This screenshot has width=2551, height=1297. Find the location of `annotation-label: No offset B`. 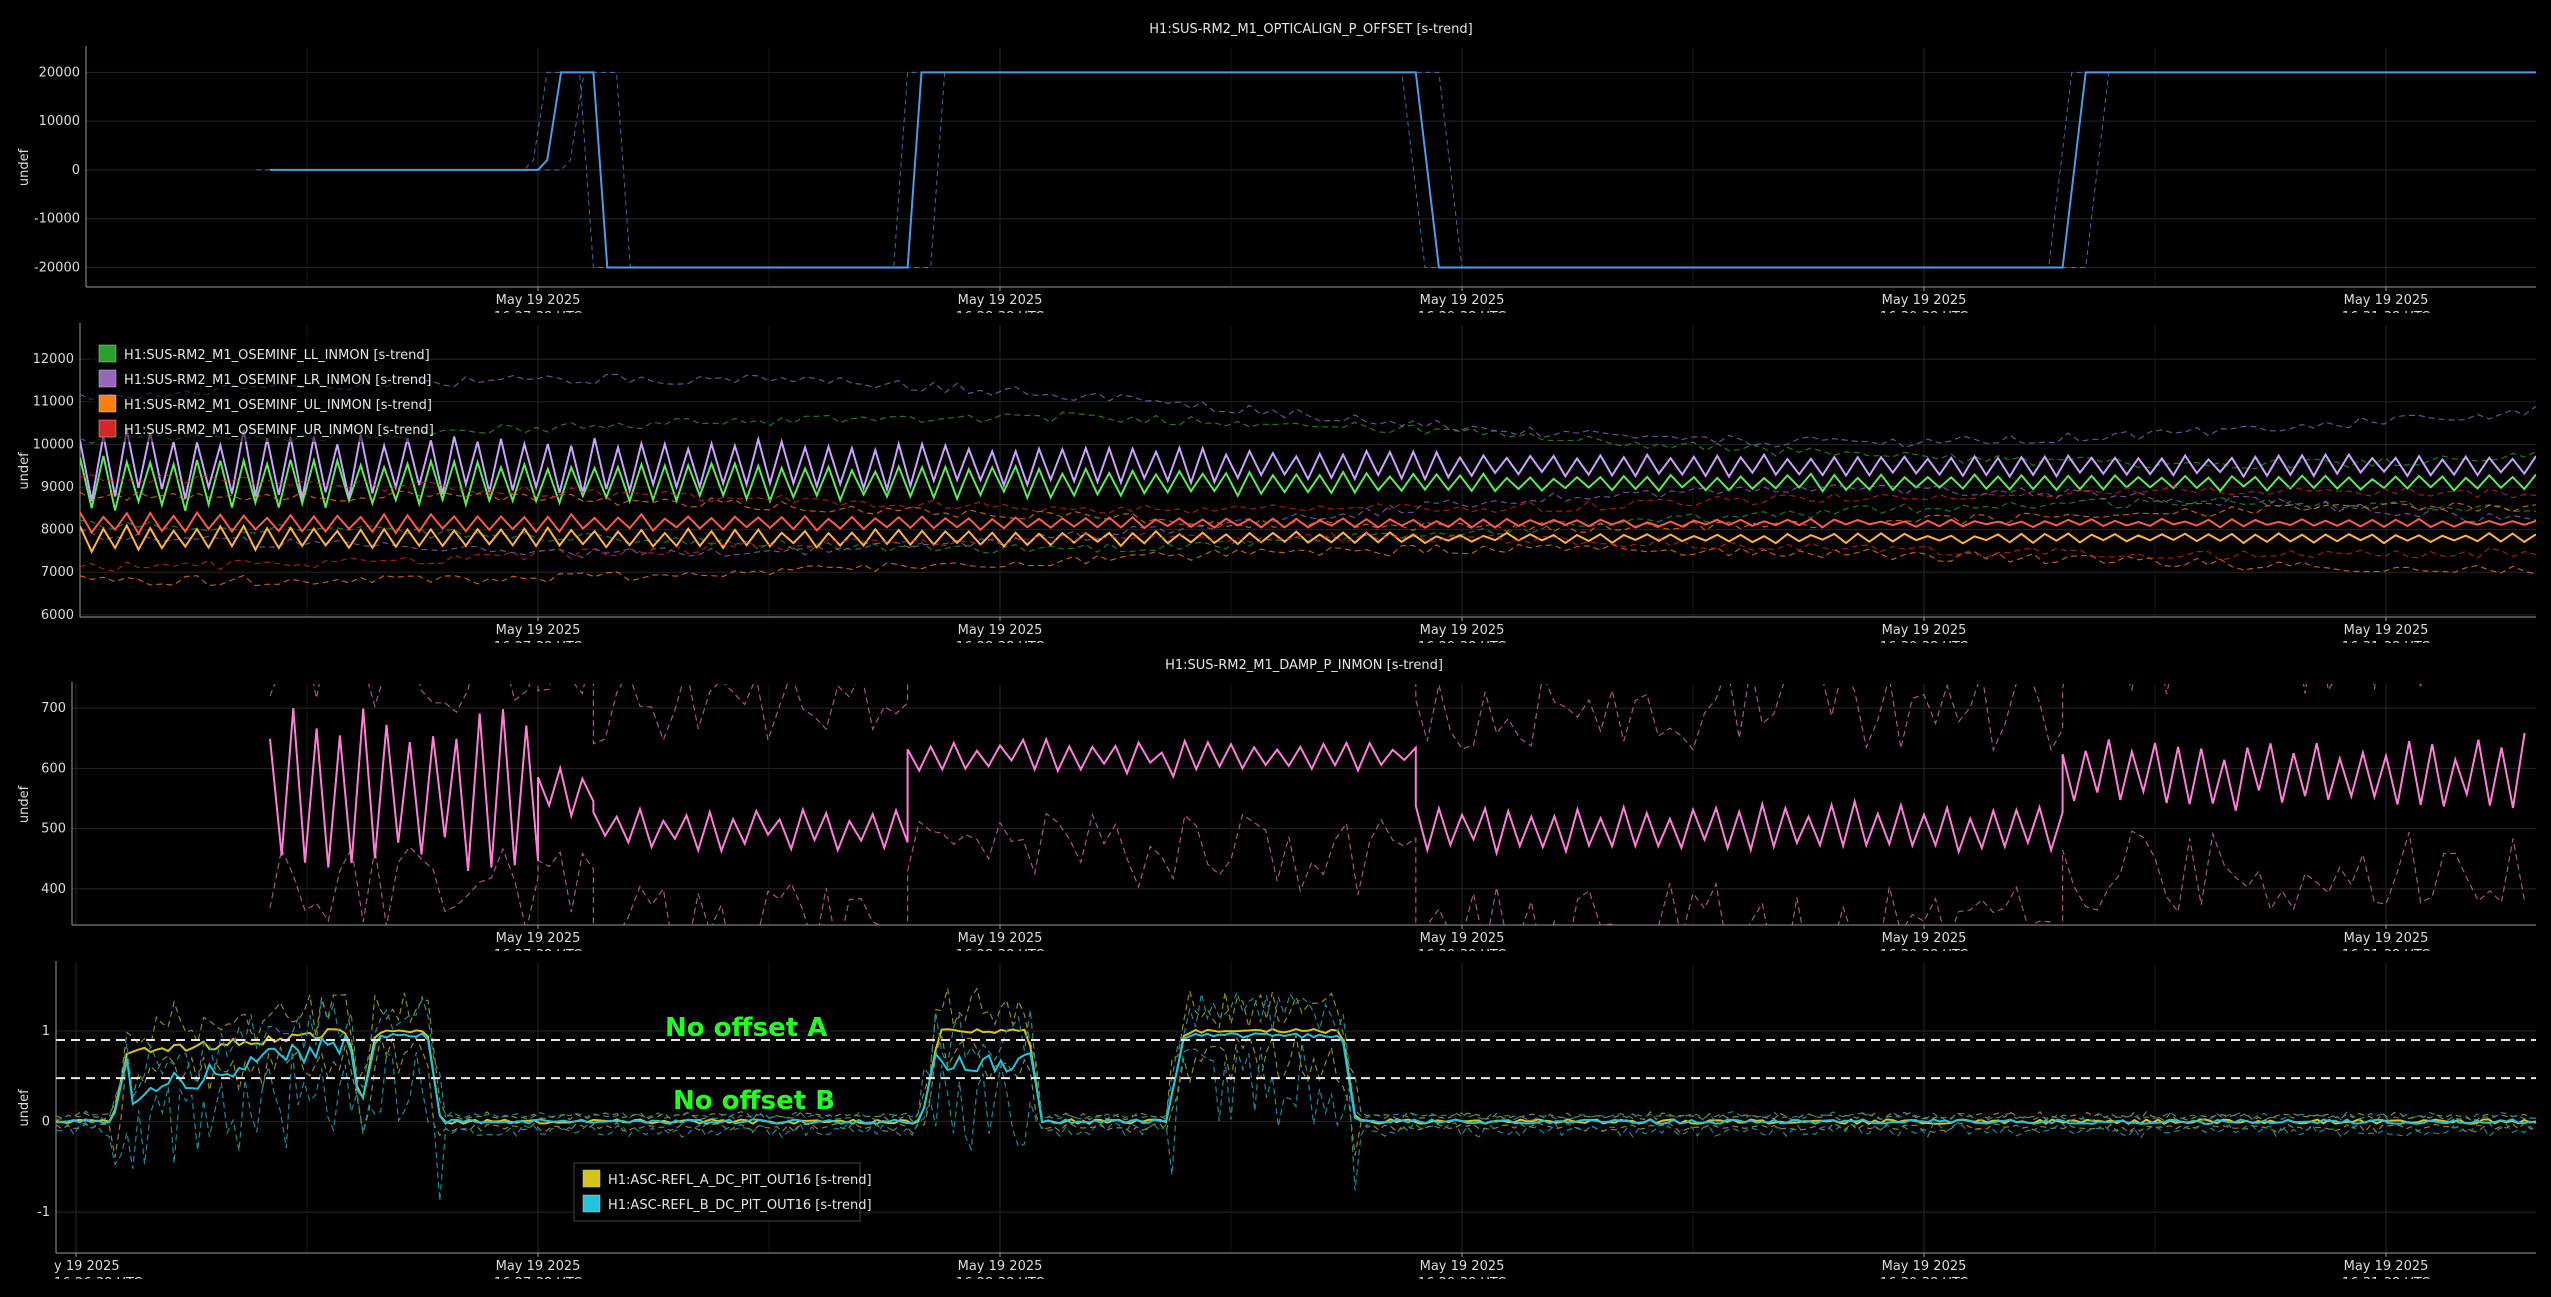

annotation-label: No offset B is located at coordinates (754, 1101).